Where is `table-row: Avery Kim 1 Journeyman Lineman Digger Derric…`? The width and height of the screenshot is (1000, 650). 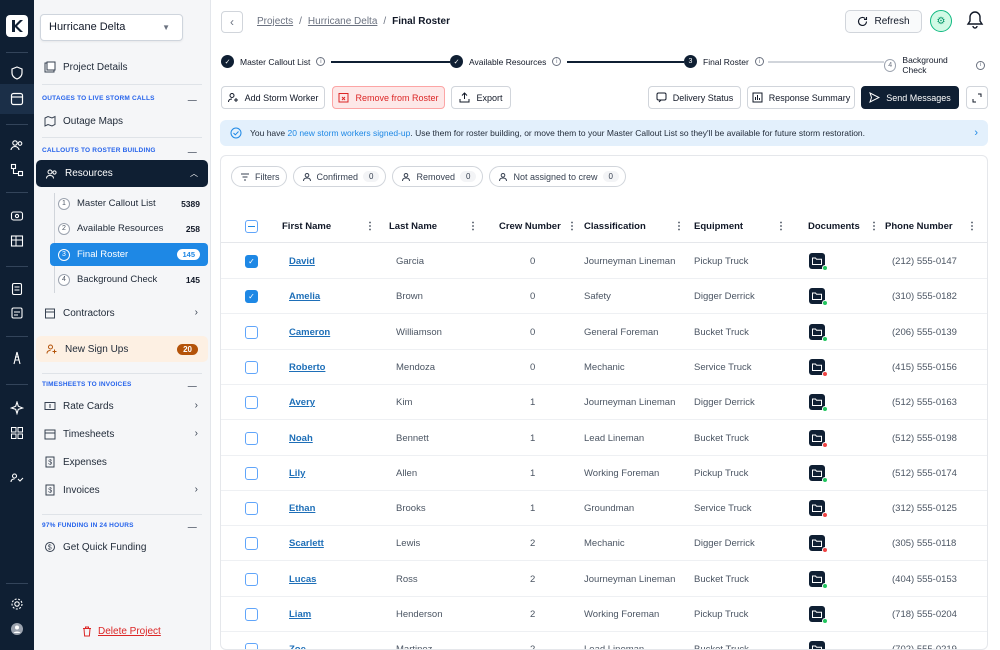 table-row: Avery Kim 1 Journeyman Lineman Digger Derric… is located at coordinates (604, 403).